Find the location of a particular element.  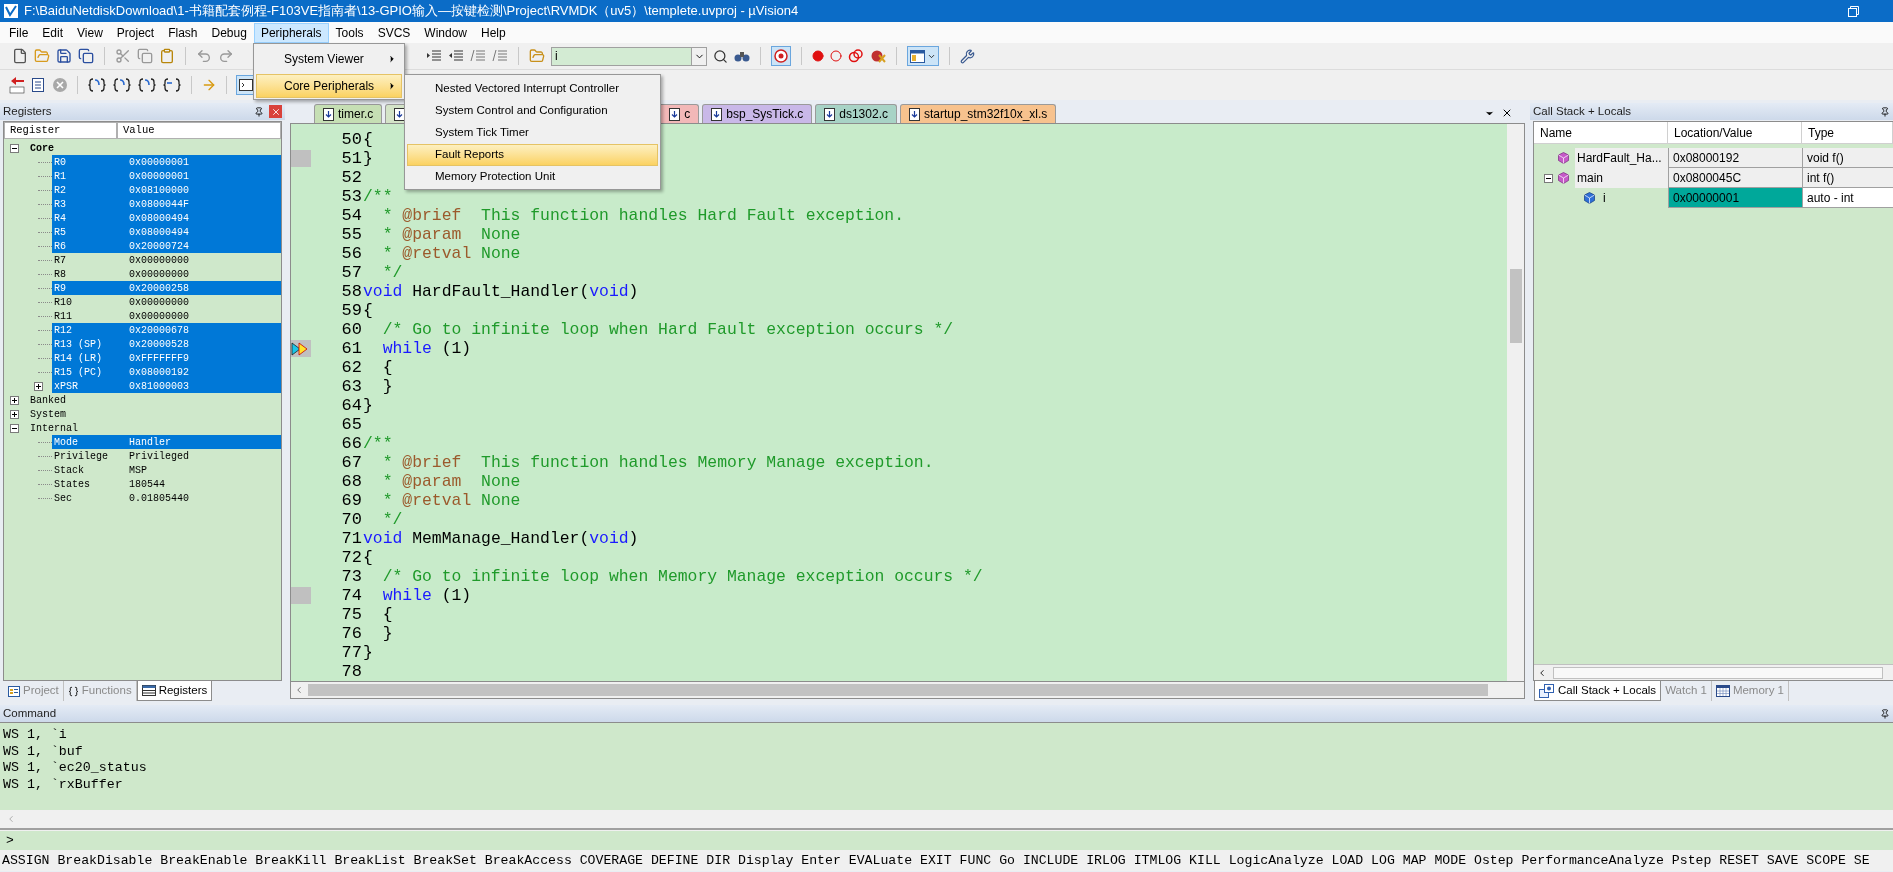

column-header: Name is located at coordinates (1601, 133).